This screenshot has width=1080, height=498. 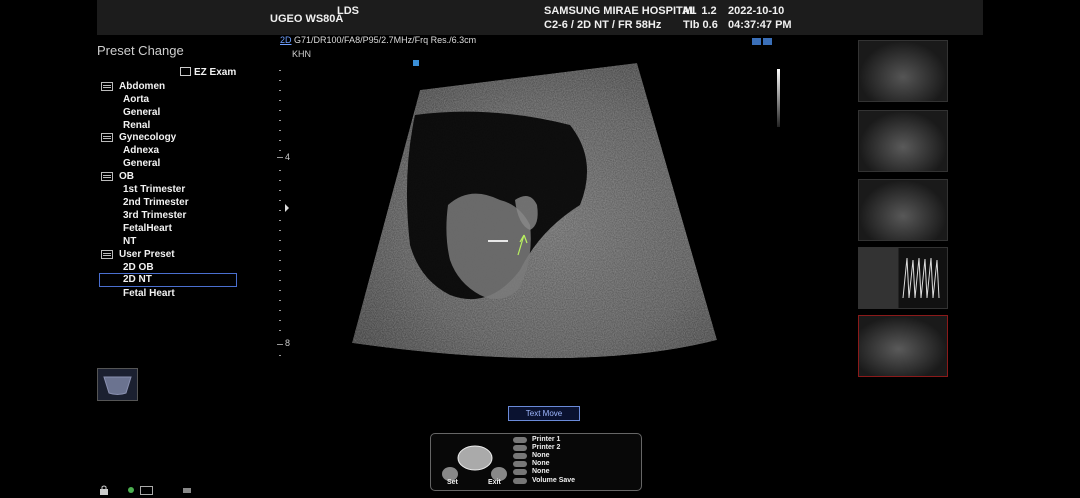 I want to click on category-ob: OB, so click(x=117, y=176).